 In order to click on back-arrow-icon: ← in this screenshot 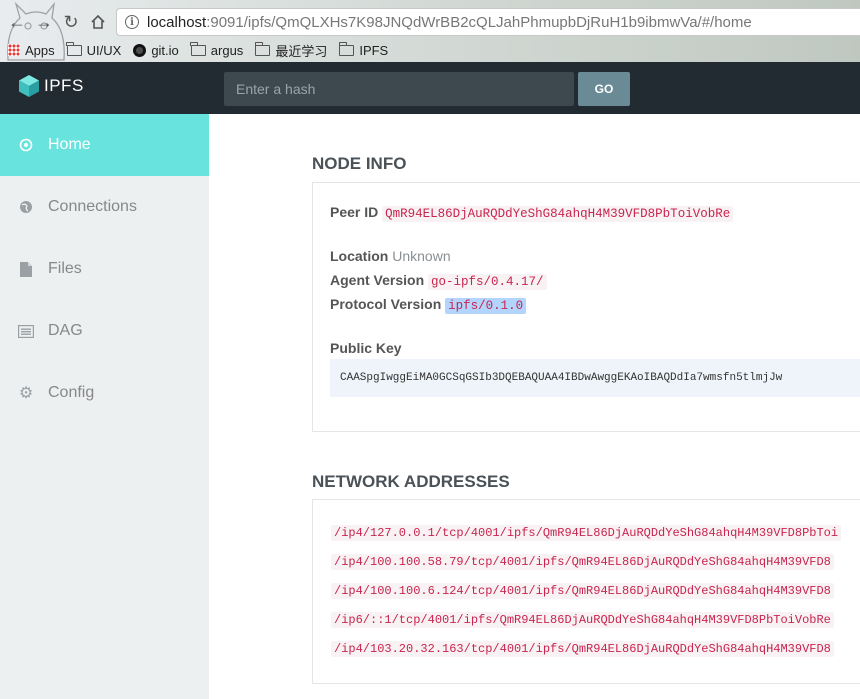, I will do `click(17, 22)`.